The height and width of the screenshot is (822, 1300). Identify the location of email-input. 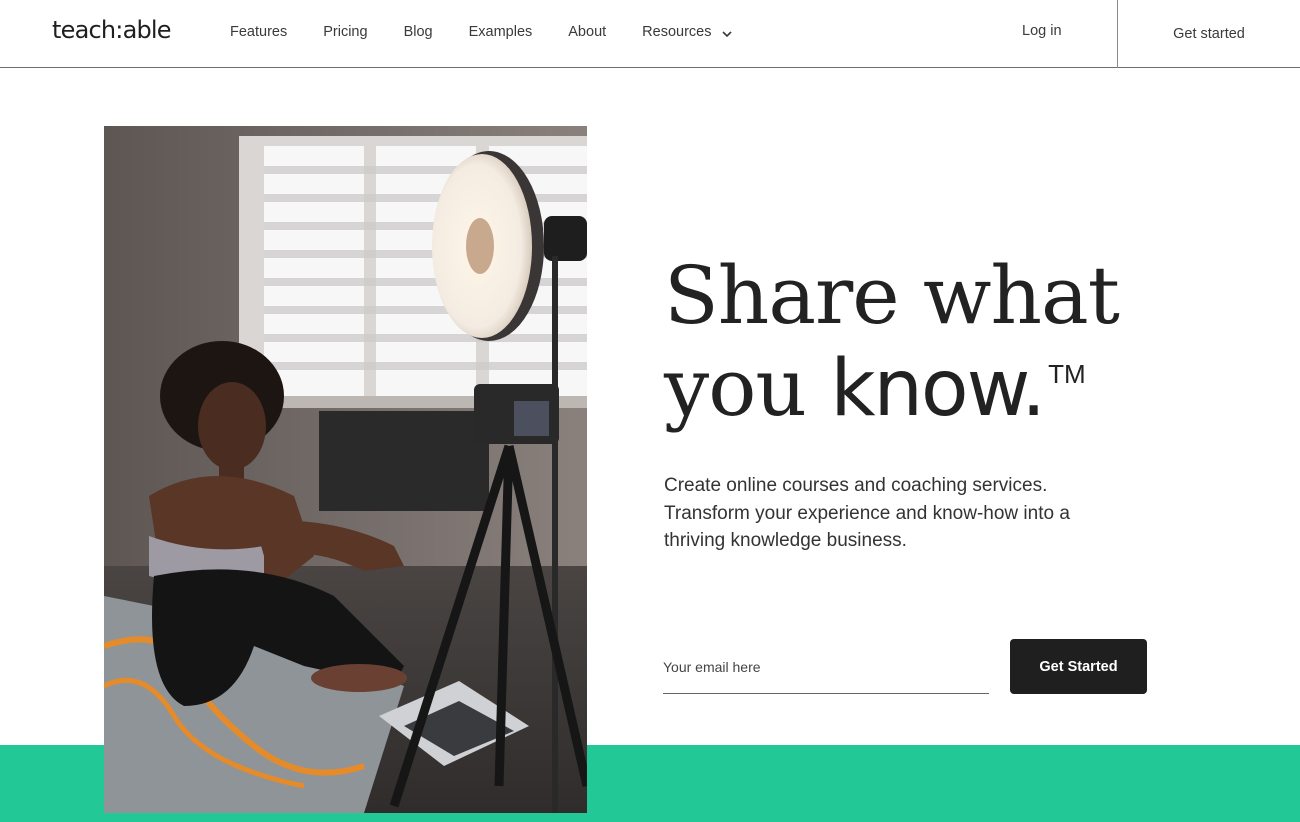
(826, 670).